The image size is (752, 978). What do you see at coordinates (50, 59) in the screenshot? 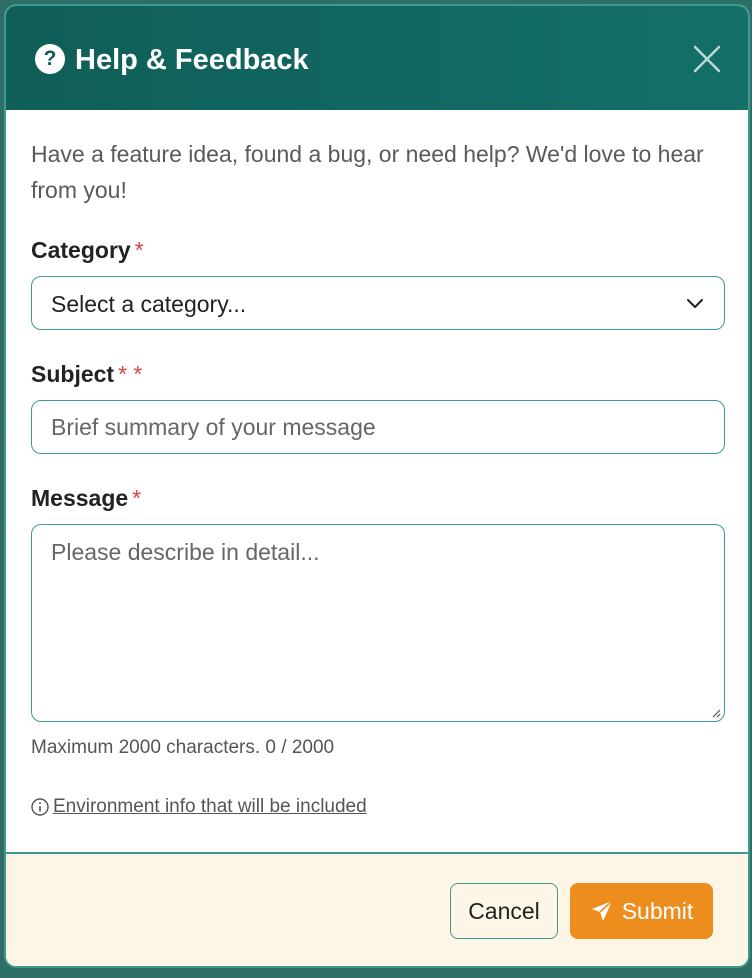
I see `question-circle-icon: ?` at bounding box center [50, 59].